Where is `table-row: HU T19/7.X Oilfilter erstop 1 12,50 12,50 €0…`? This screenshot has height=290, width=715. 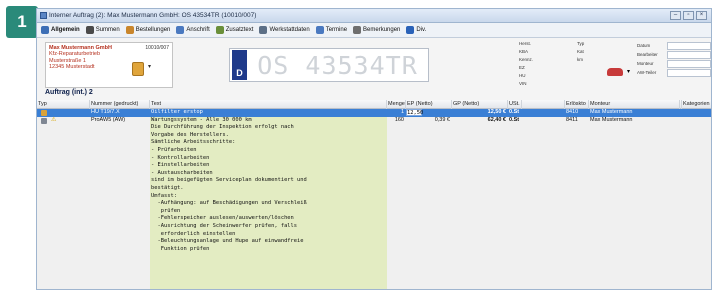 table-row: HU T19/7.X Oilfilter erstop 1 12,50 12,50 €0… is located at coordinates (374, 113).